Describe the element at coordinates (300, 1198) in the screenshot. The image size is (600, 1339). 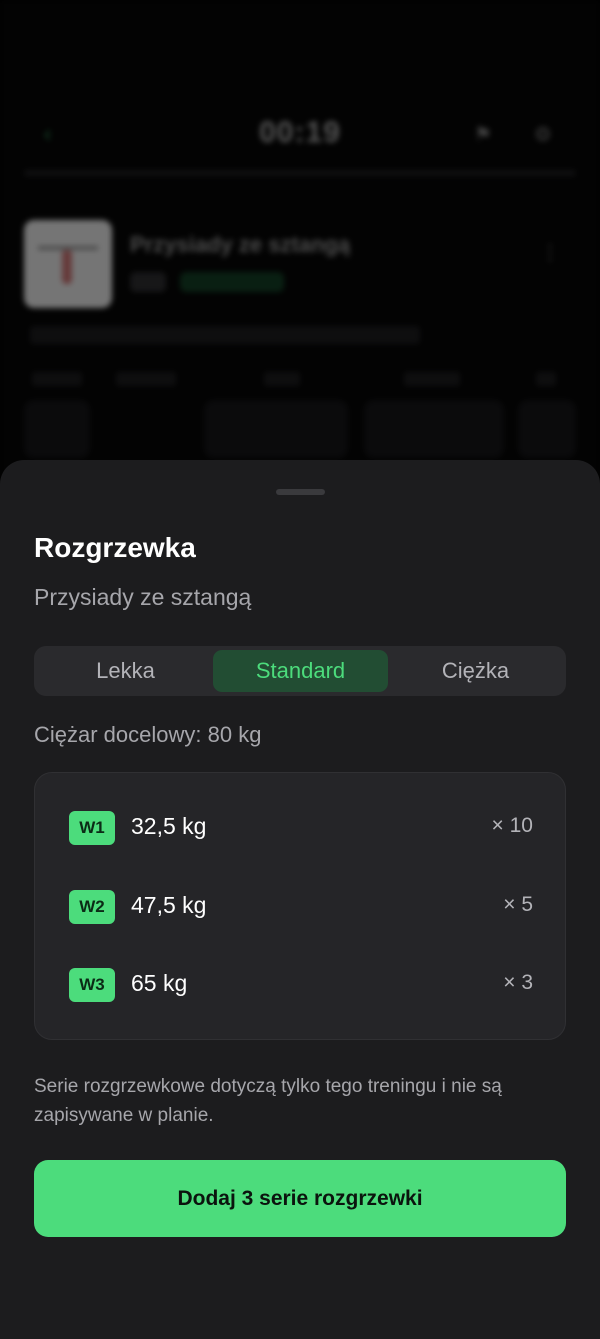
I see `add-warmup-sets-button: Dodaj 3 serie rozgrzewki` at that location.